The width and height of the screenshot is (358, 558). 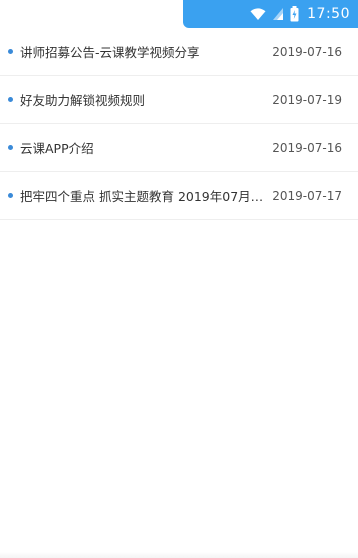 What do you see at coordinates (83, 100) in the screenshot?
I see `notice-title: 好友助力解锁视频规则` at bounding box center [83, 100].